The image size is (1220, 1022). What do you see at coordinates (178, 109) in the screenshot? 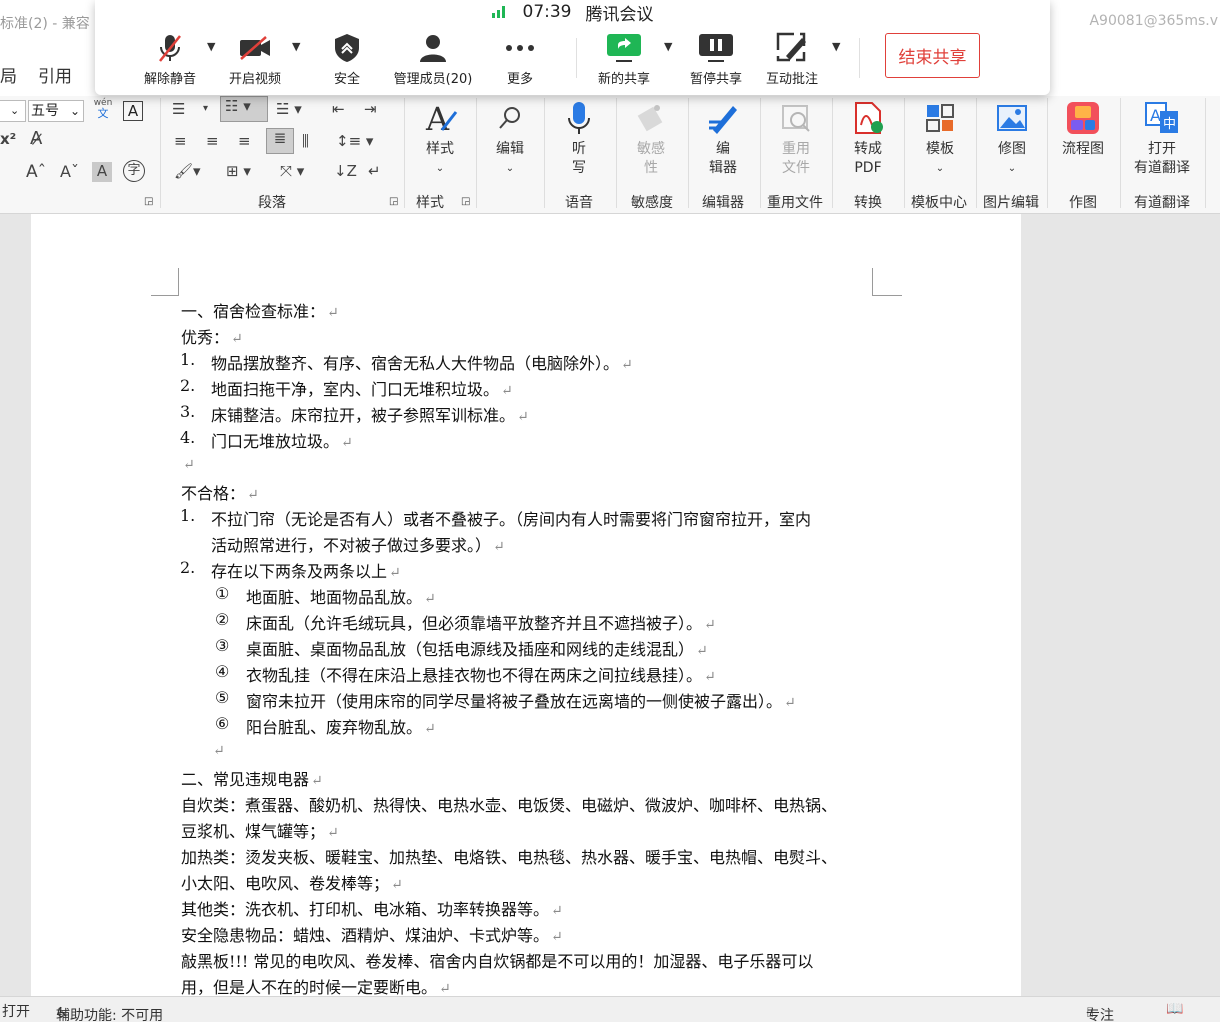
I see `bullets-icon: ☰` at bounding box center [178, 109].